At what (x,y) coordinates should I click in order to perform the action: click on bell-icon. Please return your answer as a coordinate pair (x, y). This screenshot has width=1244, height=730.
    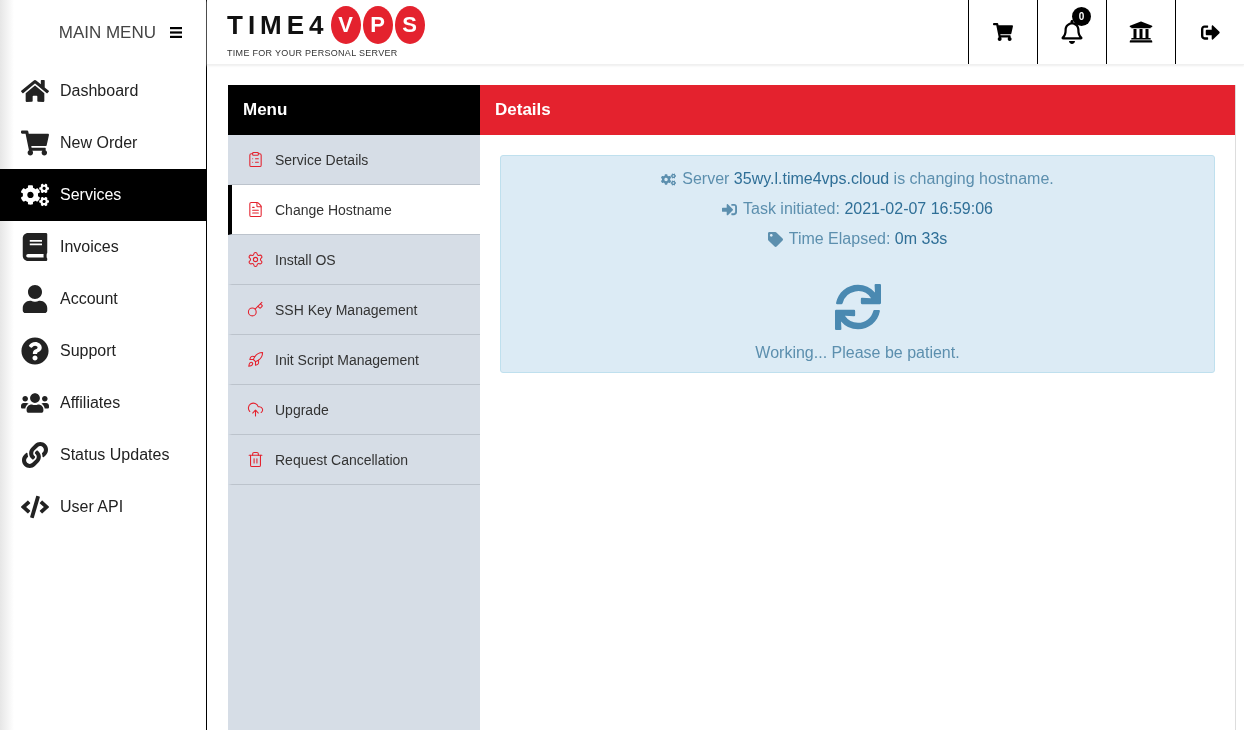
    Looking at the image, I should click on (1072, 32).